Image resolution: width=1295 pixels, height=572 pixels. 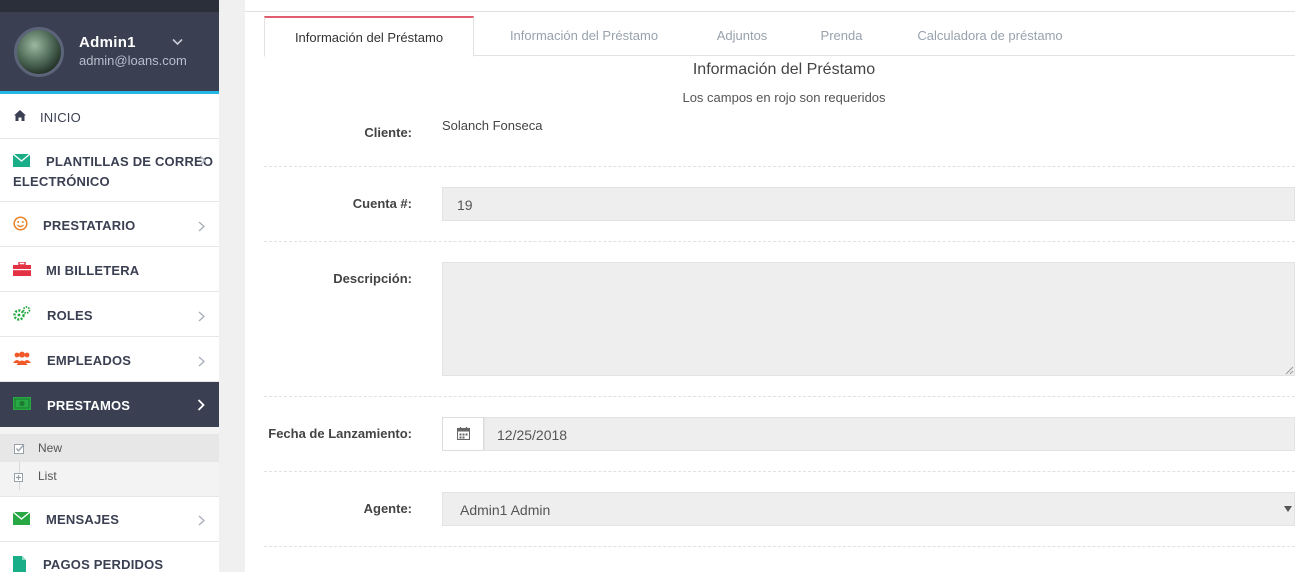 I want to click on fecha-lanzamiento-input: 12/25/2018, so click(x=889, y=434).